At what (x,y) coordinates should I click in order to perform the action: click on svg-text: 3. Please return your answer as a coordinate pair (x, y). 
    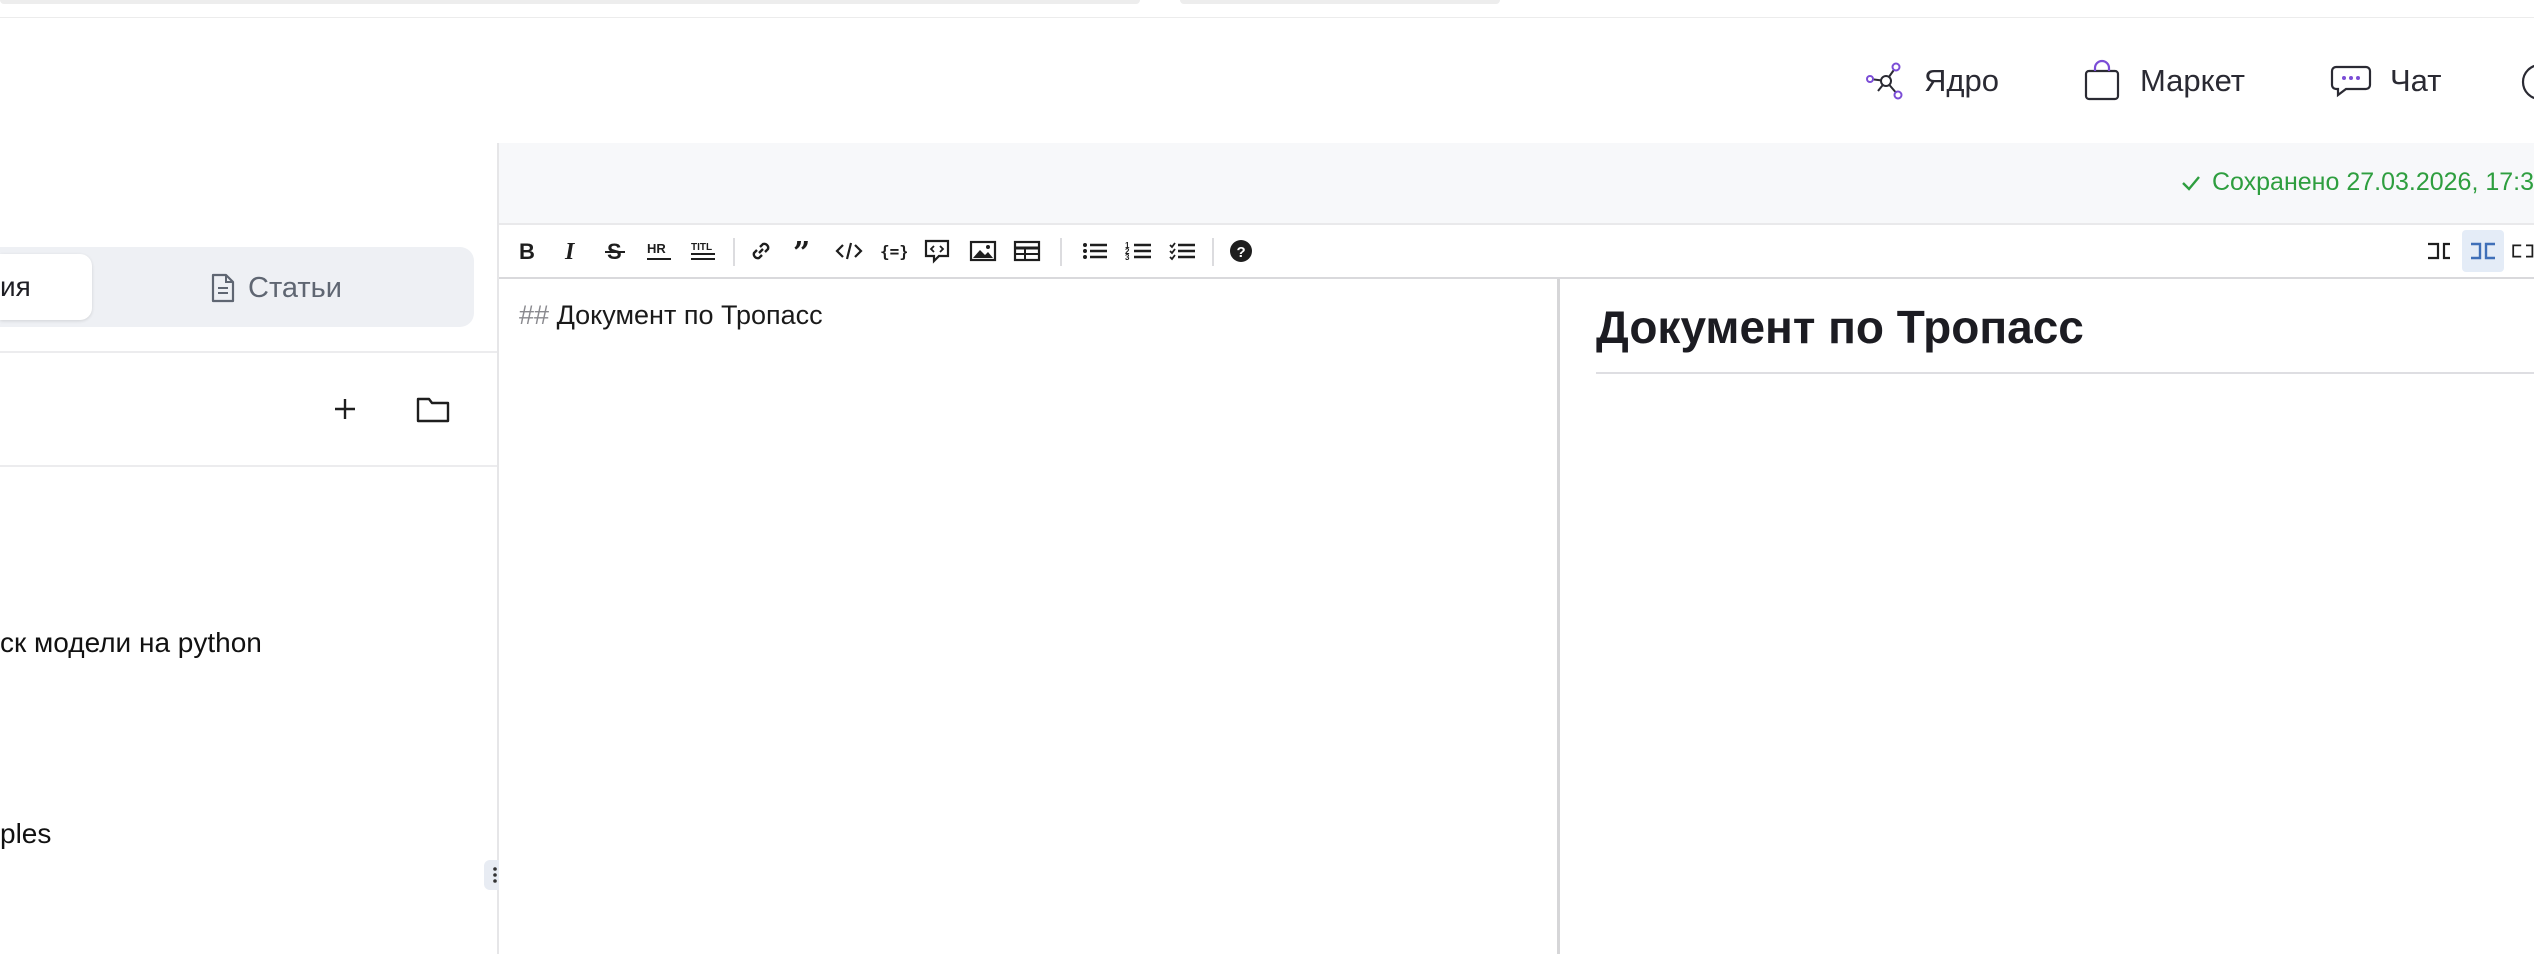
    Looking at the image, I should click on (1127, 257).